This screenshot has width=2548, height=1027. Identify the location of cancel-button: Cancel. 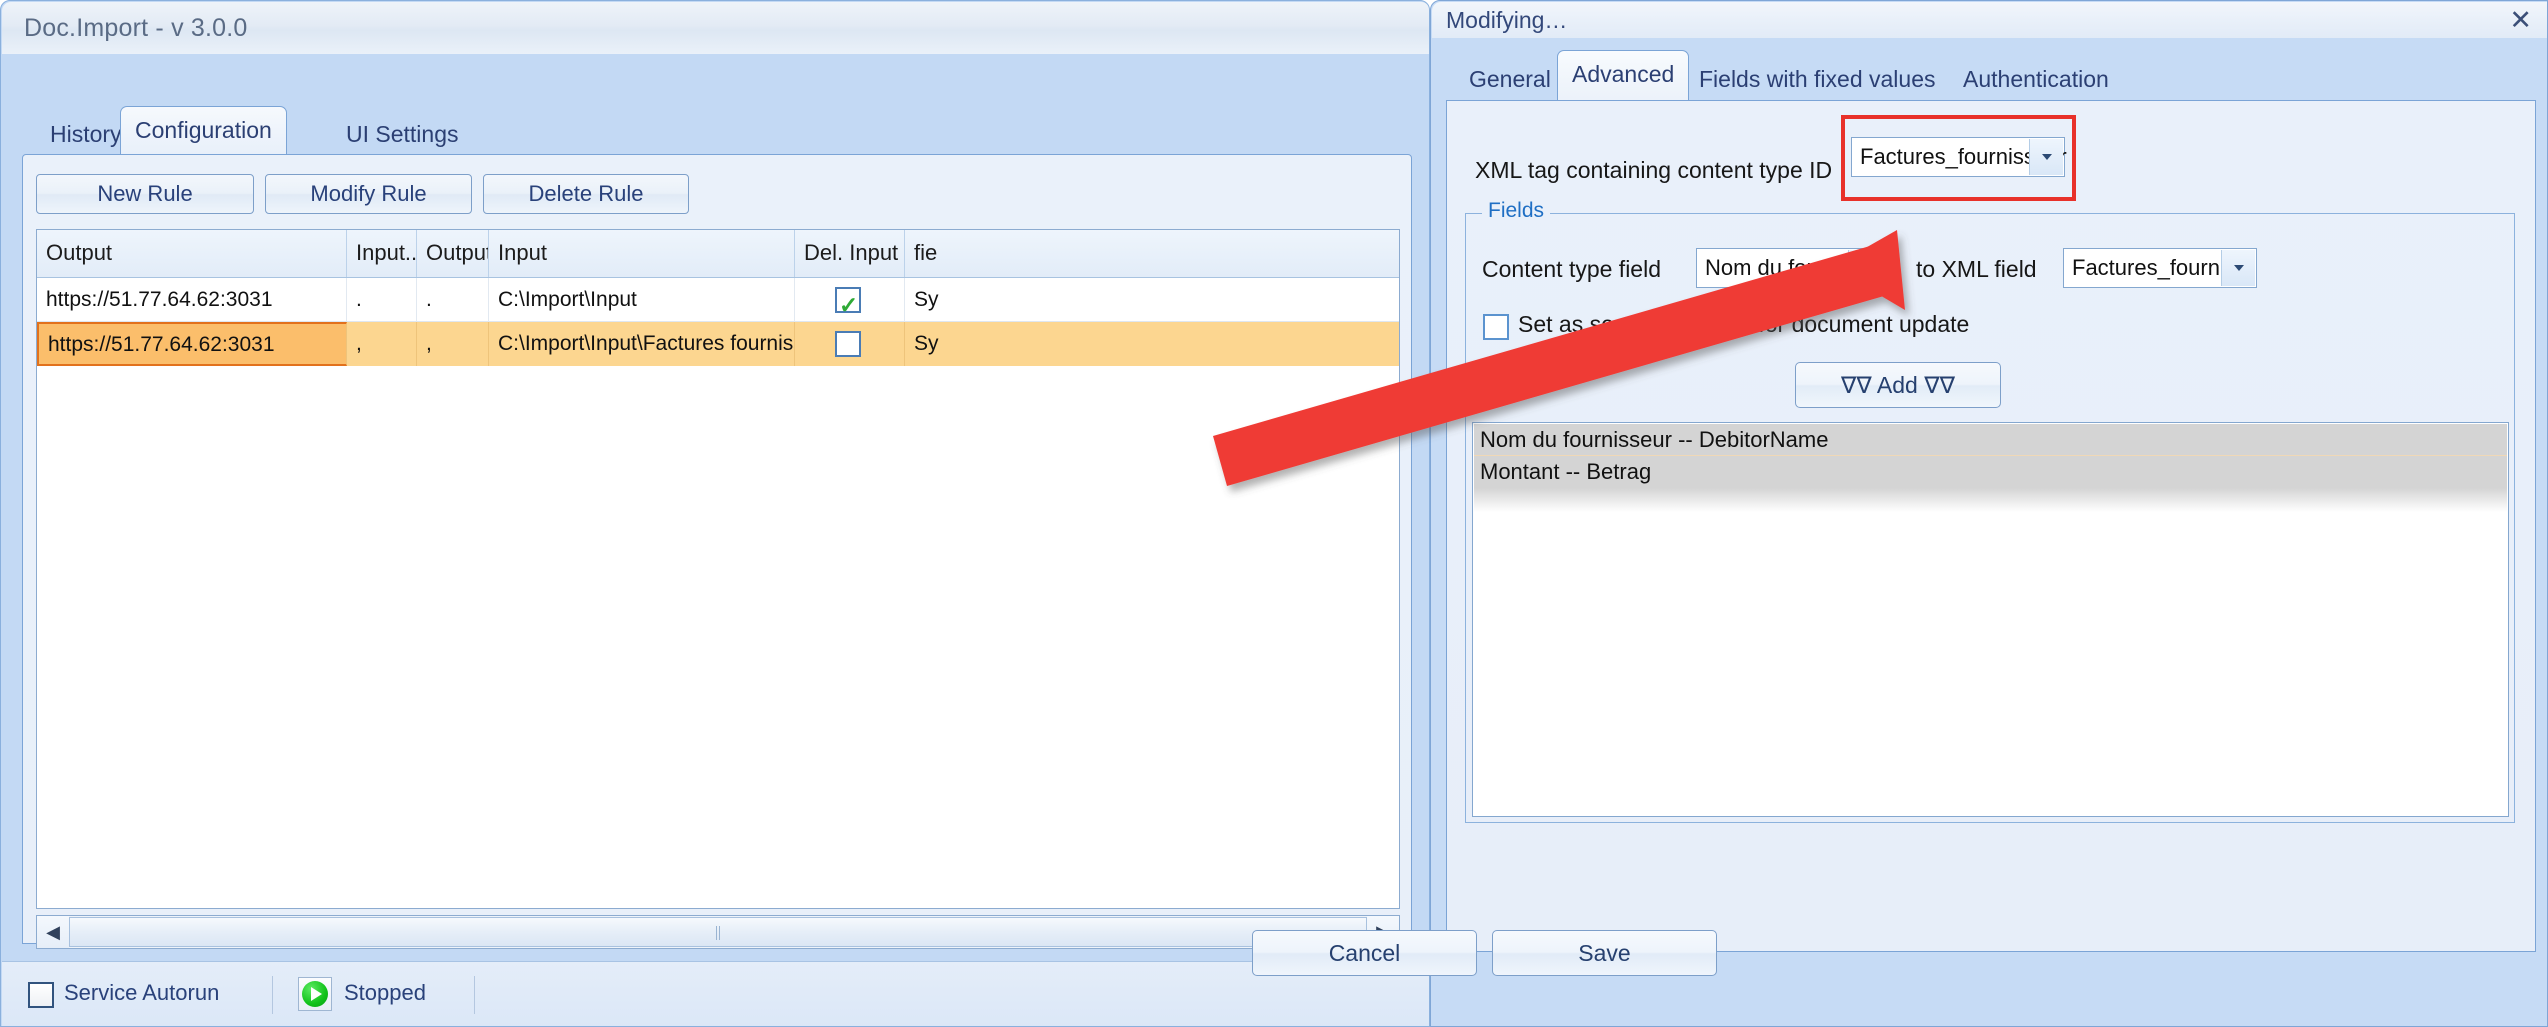
(1364, 953).